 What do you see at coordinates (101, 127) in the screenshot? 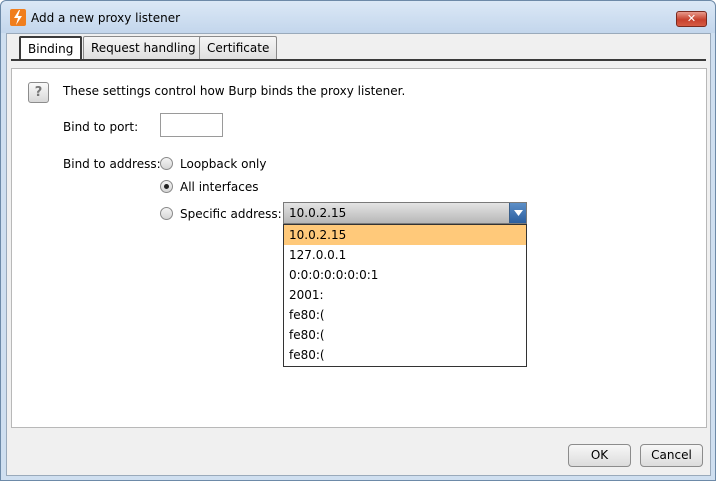
I see `port-label: Bind to port:` at bounding box center [101, 127].